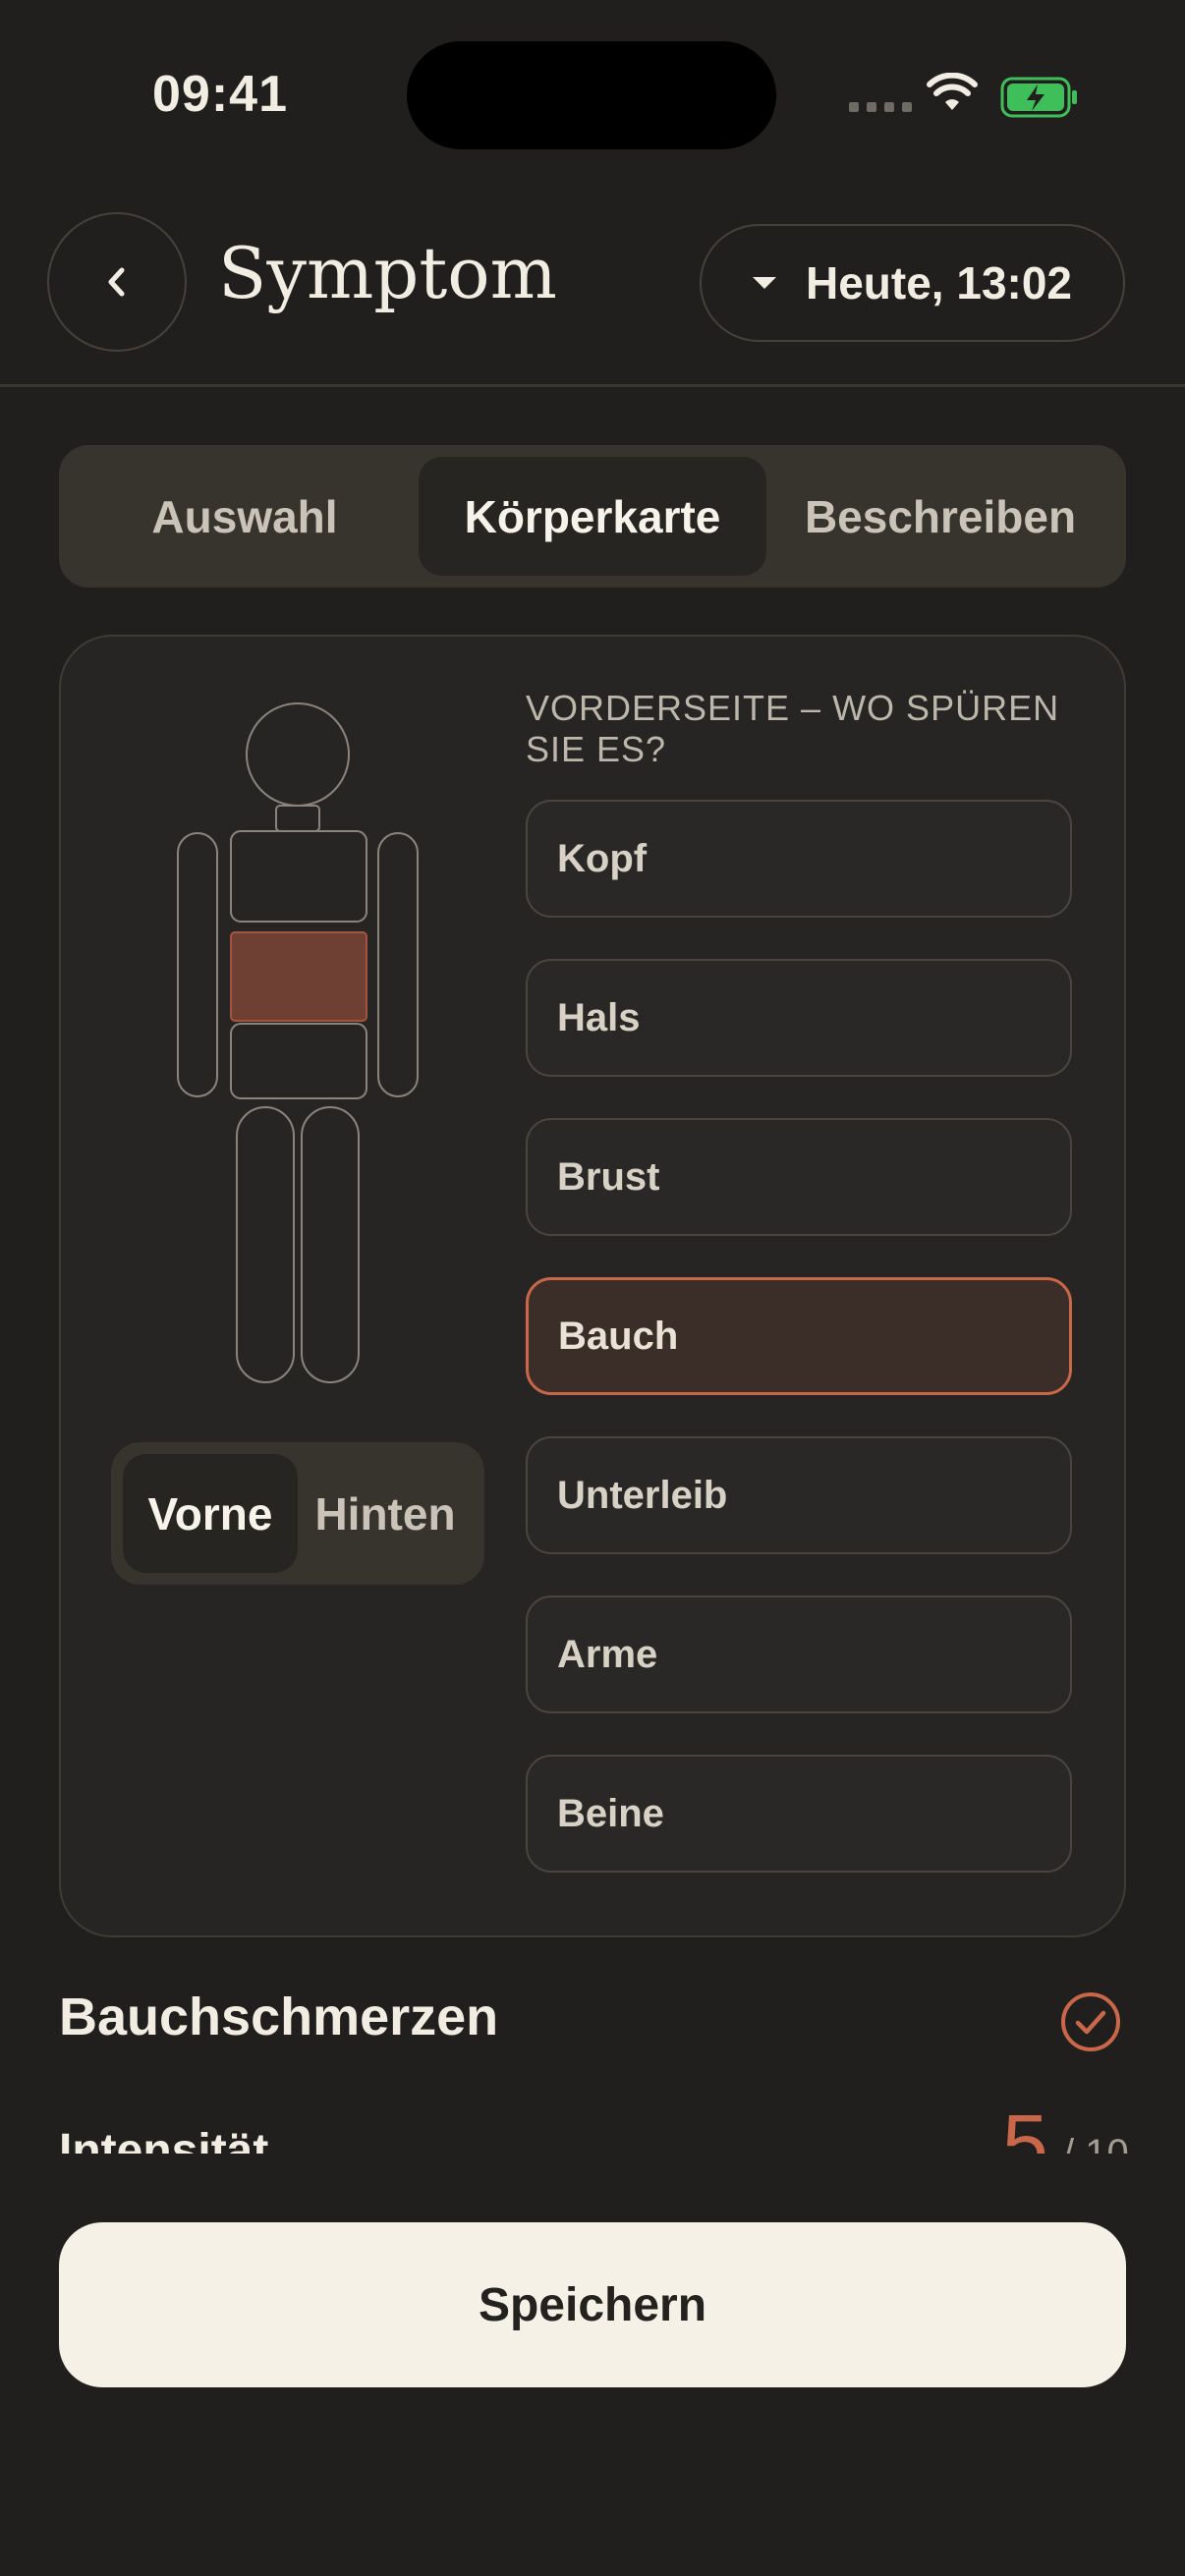  Describe the element at coordinates (164, 2139) in the screenshot. I see `intensity-label: Intensität` at that location.